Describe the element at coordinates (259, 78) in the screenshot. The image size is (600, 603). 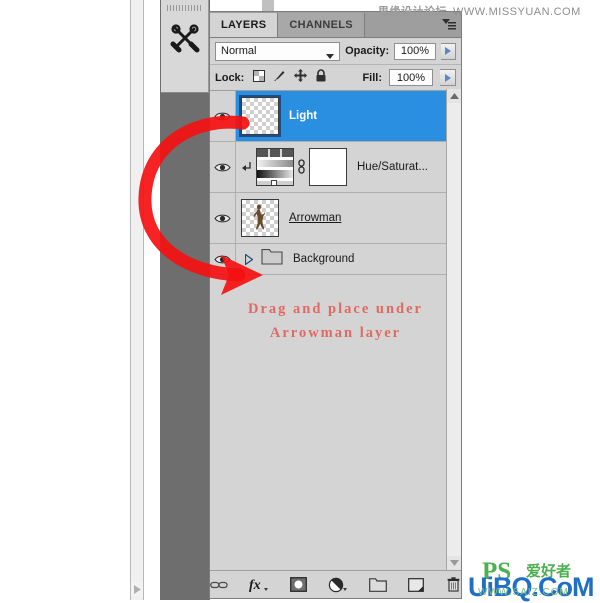
I see `lock-transparent-pixels-icon` at that location.